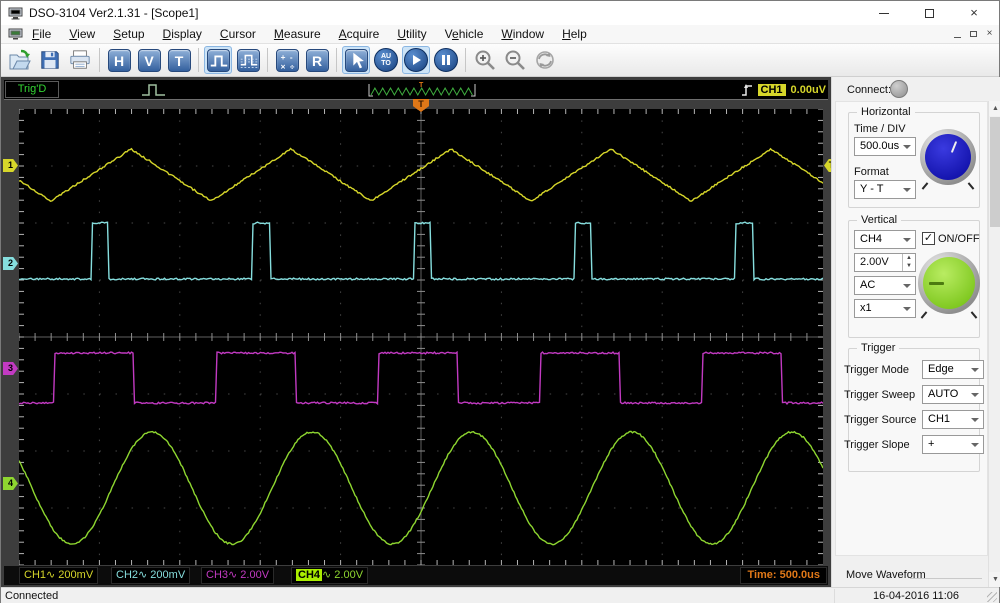 The width and height of the screenshot is (1000, 603). What do you see at coordinates (317, 60) in the screenshot?
I see `reference-button: R` at bounding box center [317, 60].